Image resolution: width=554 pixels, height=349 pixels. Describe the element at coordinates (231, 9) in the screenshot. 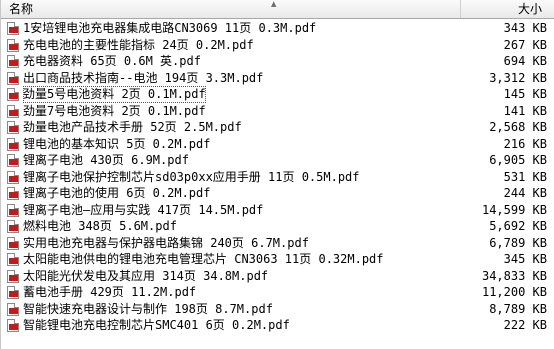

I see `name-column-header: 名称 ▲` at that location.